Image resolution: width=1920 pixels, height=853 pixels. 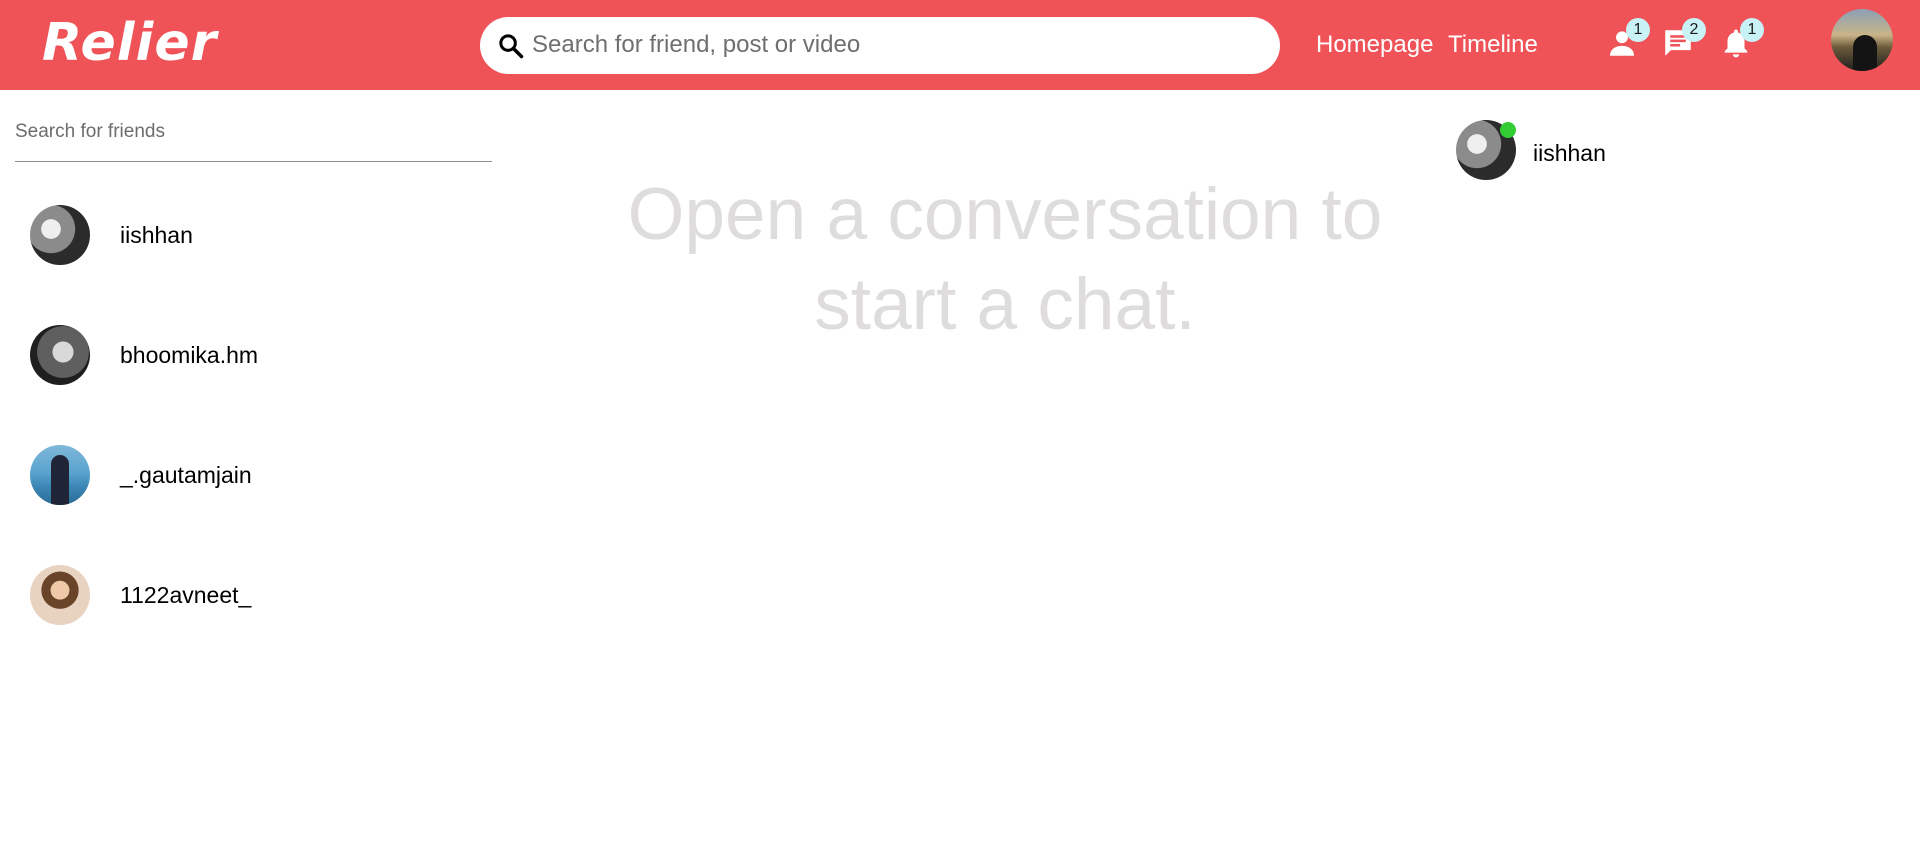 What do you see at coordinates (186, 475) in the screenshot?
I see `friend-name: _.gautamjain` at bounding box center [186, 475].